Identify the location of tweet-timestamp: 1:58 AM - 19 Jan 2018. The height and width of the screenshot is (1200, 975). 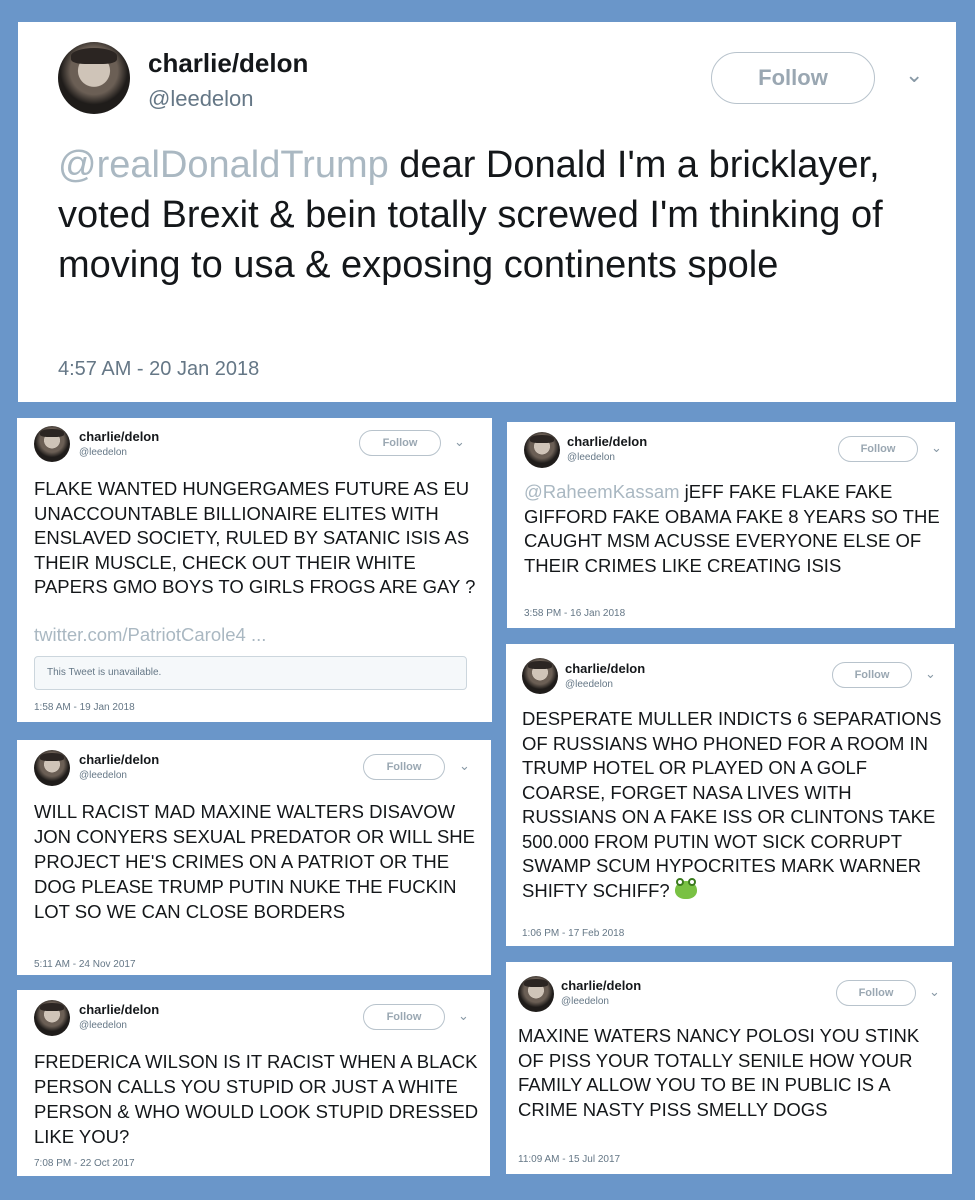
(84, 707).